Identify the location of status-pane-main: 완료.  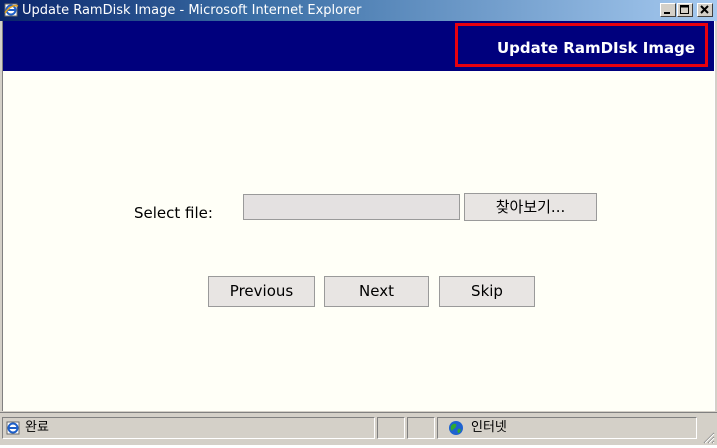
(188, 428).